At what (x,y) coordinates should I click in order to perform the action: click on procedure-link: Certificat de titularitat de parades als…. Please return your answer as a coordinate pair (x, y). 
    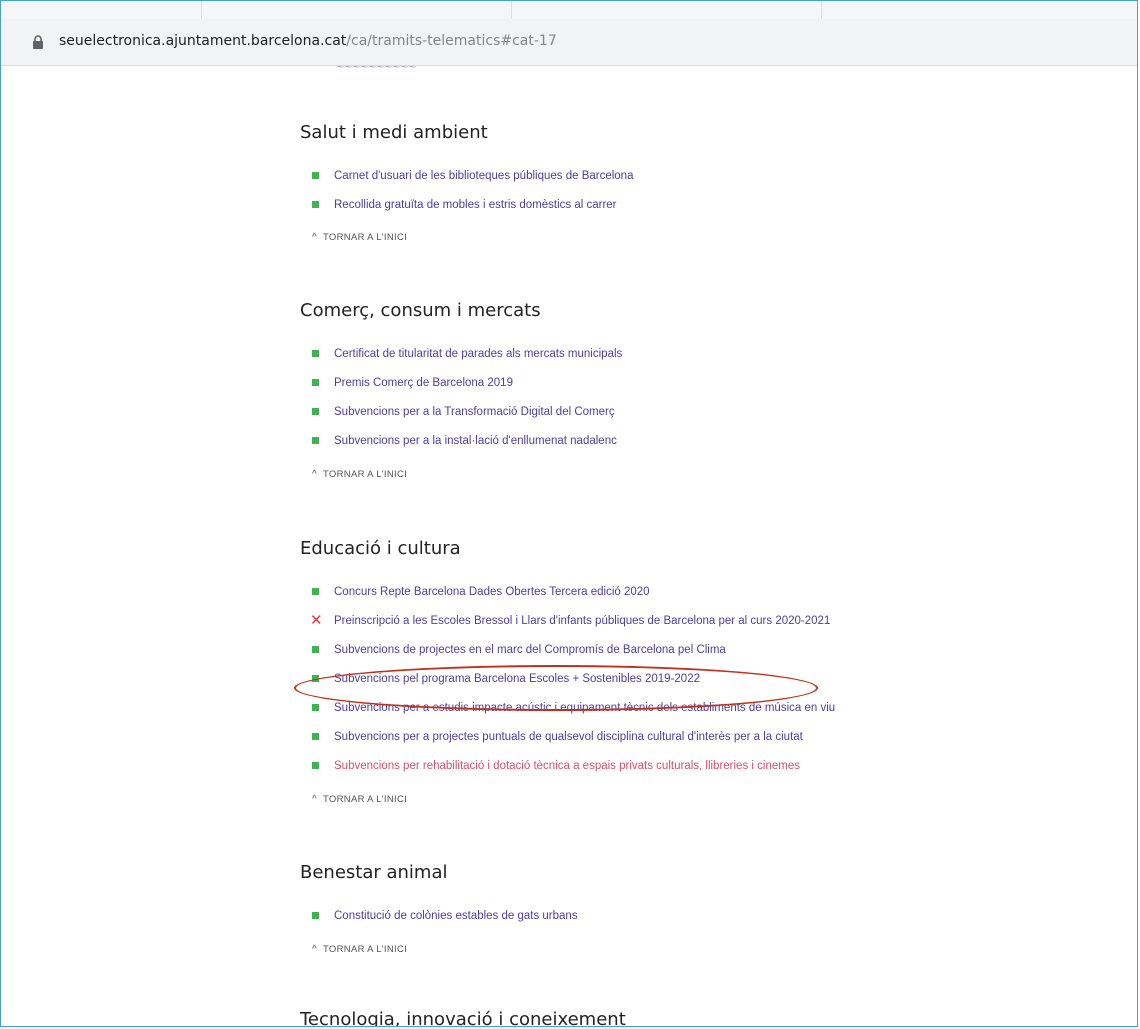
    Looking at the image, I should click on (478, 354).